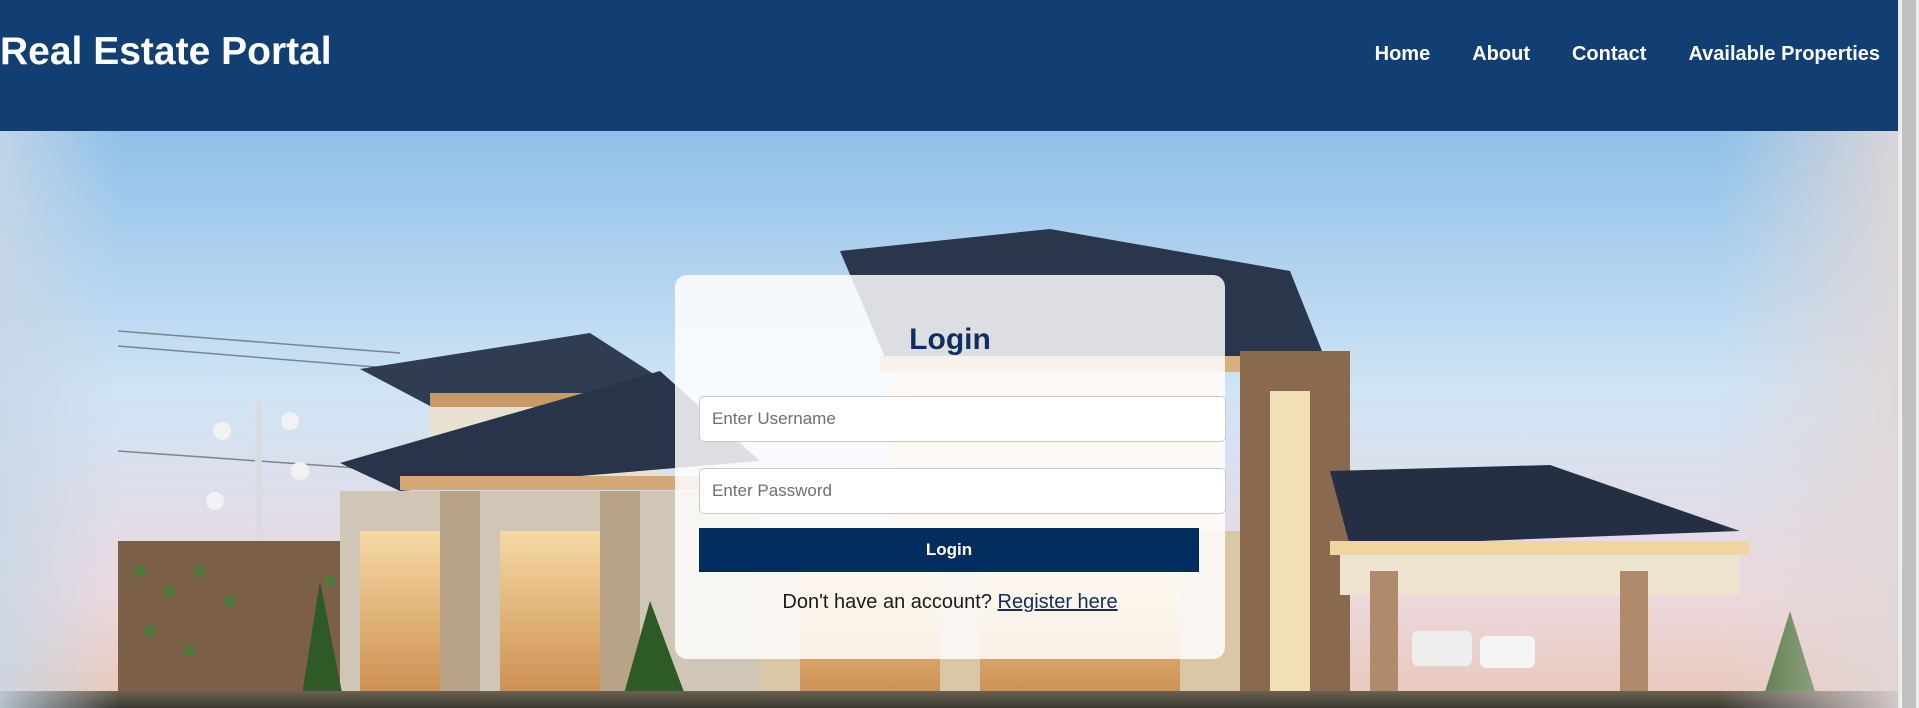 This screenshot has width=1919, height=708. What do you see at coordinates (1809, 419) in the screenshot?
I see `hero-fade-right` at bounding box center [1809, 419].